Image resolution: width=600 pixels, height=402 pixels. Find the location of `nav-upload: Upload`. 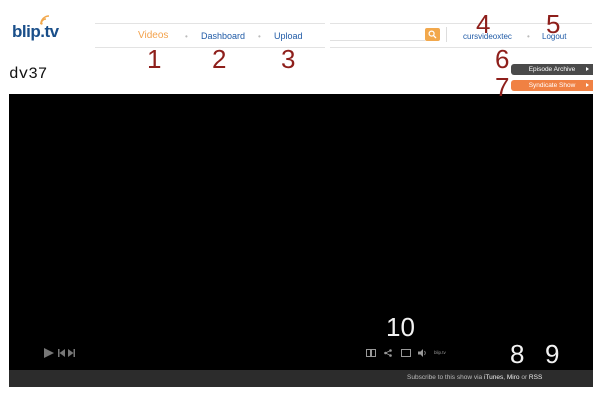

nav-upload: Upload is located at coordinates (288, 36).